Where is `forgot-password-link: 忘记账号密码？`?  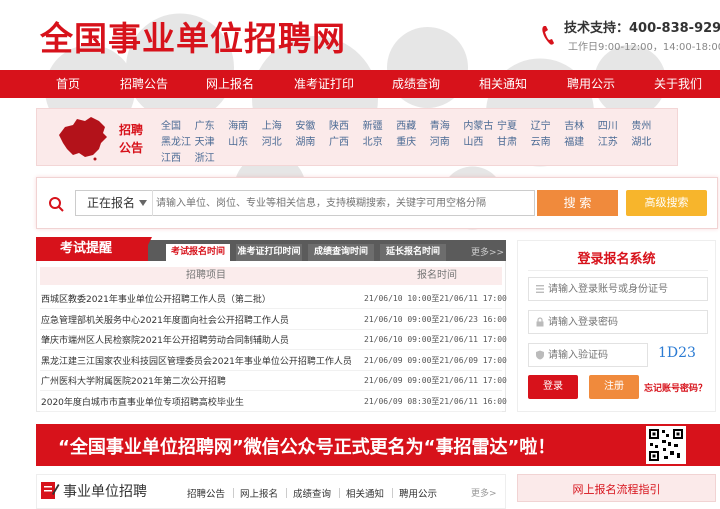 forgot-password-link: 忘记账号密码？ is located at coordinates (675, 387).